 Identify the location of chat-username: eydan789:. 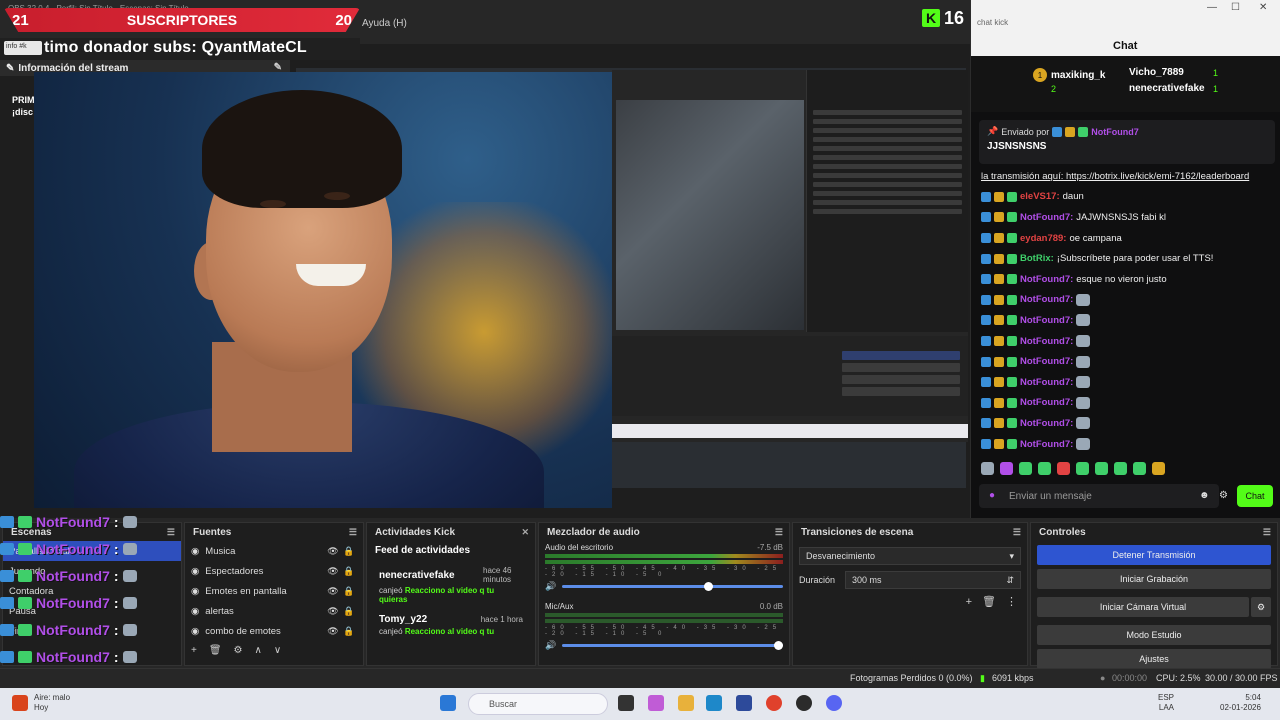
(1043, 238).